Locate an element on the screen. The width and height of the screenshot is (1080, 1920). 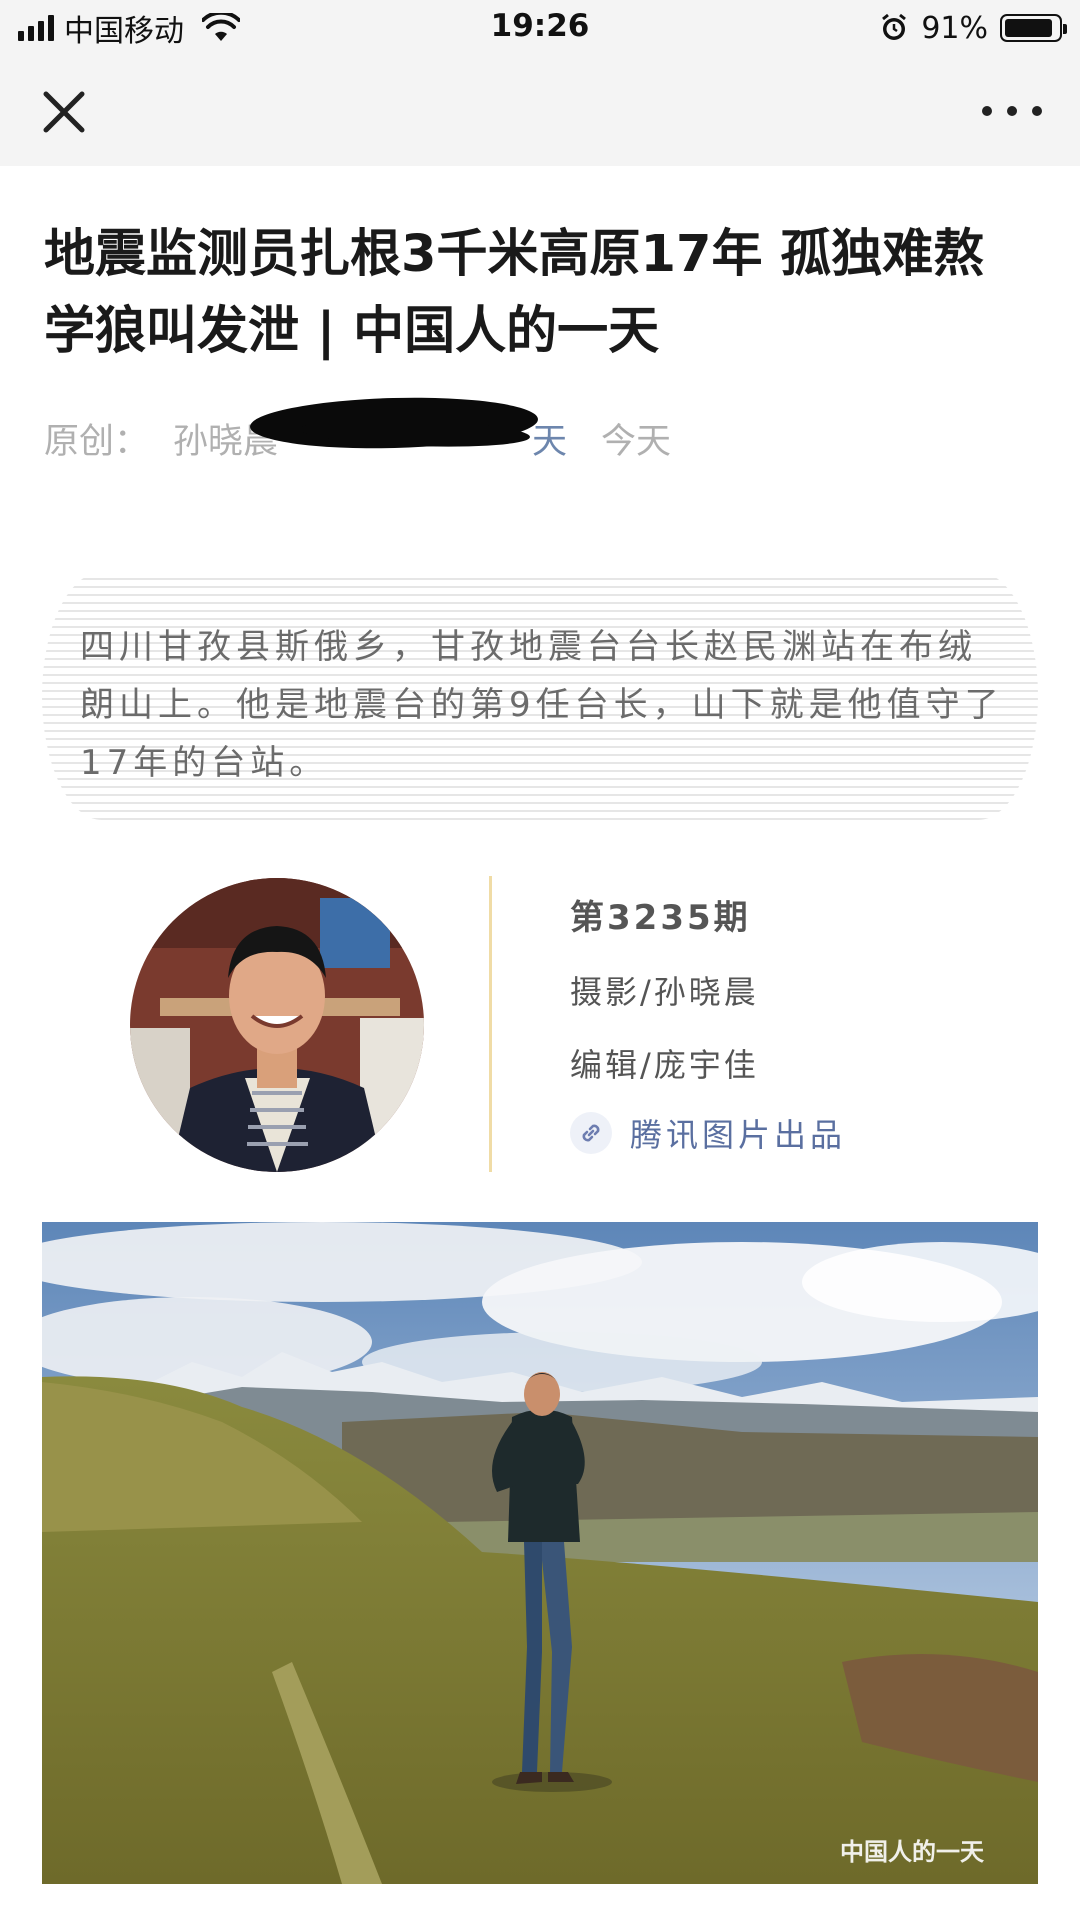
vertical-divider is located at coordinates (490, 1024).